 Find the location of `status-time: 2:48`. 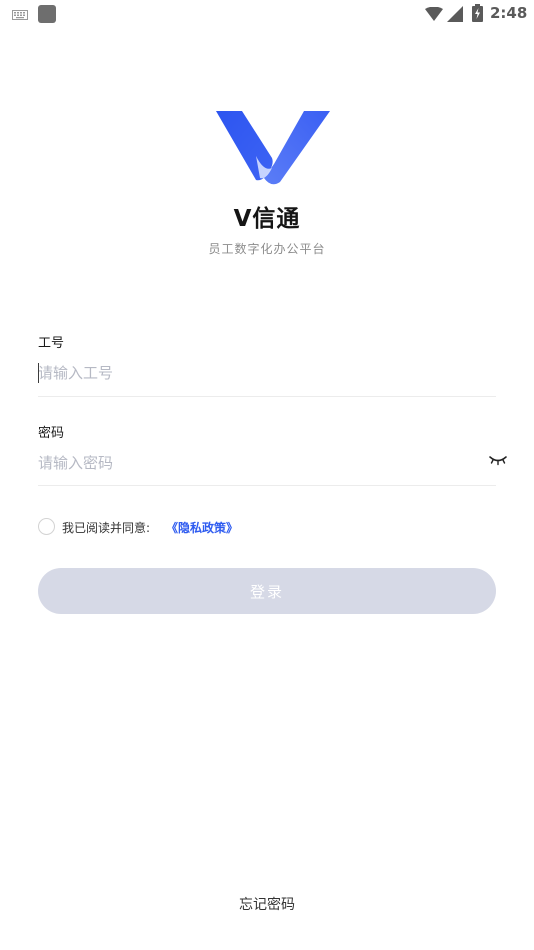

status-time: 2:48 is located at coordinates (509, 13).